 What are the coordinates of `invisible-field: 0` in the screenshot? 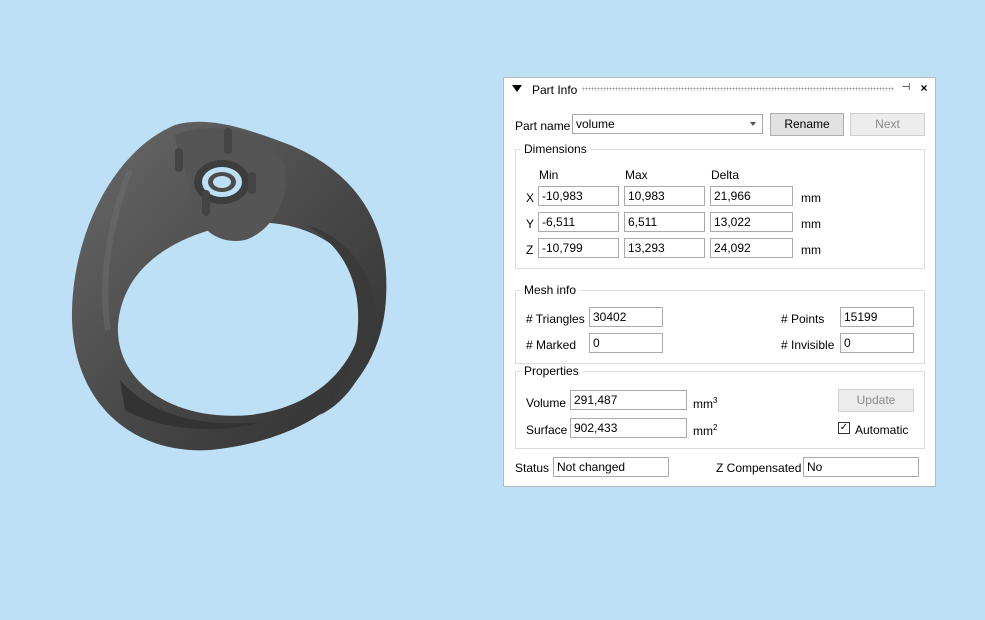 It's located at (877, 343).